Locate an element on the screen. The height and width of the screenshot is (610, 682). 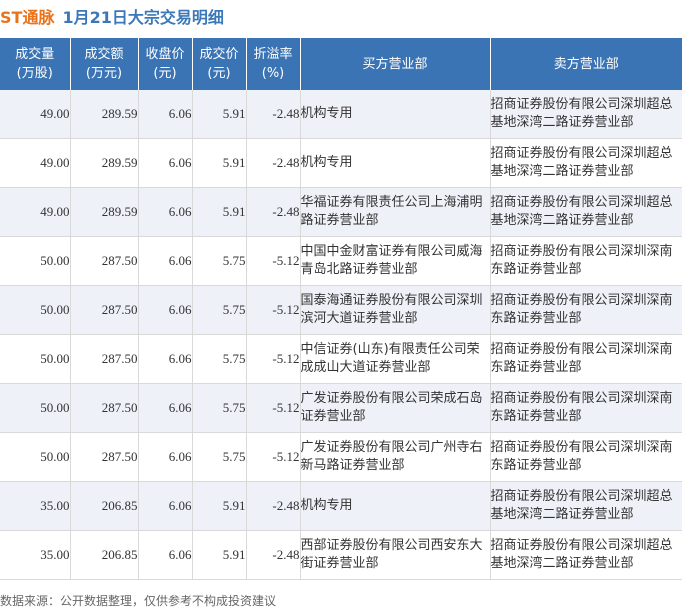
footer-note: 数据来源：公开数据整理，仅供参考不构成投资建议 is located at coordinates (138, 601).